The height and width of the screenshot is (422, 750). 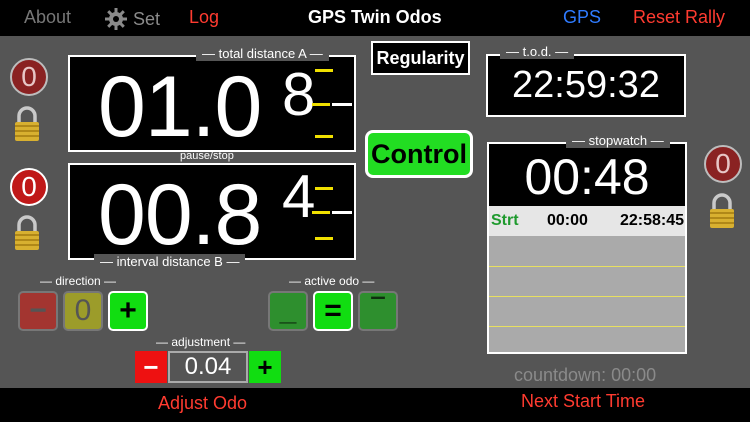 What do you see at coordinates (38, 311) in the screenshot?
I see `direction-minus-button: −` at bounding box center [38, 311].